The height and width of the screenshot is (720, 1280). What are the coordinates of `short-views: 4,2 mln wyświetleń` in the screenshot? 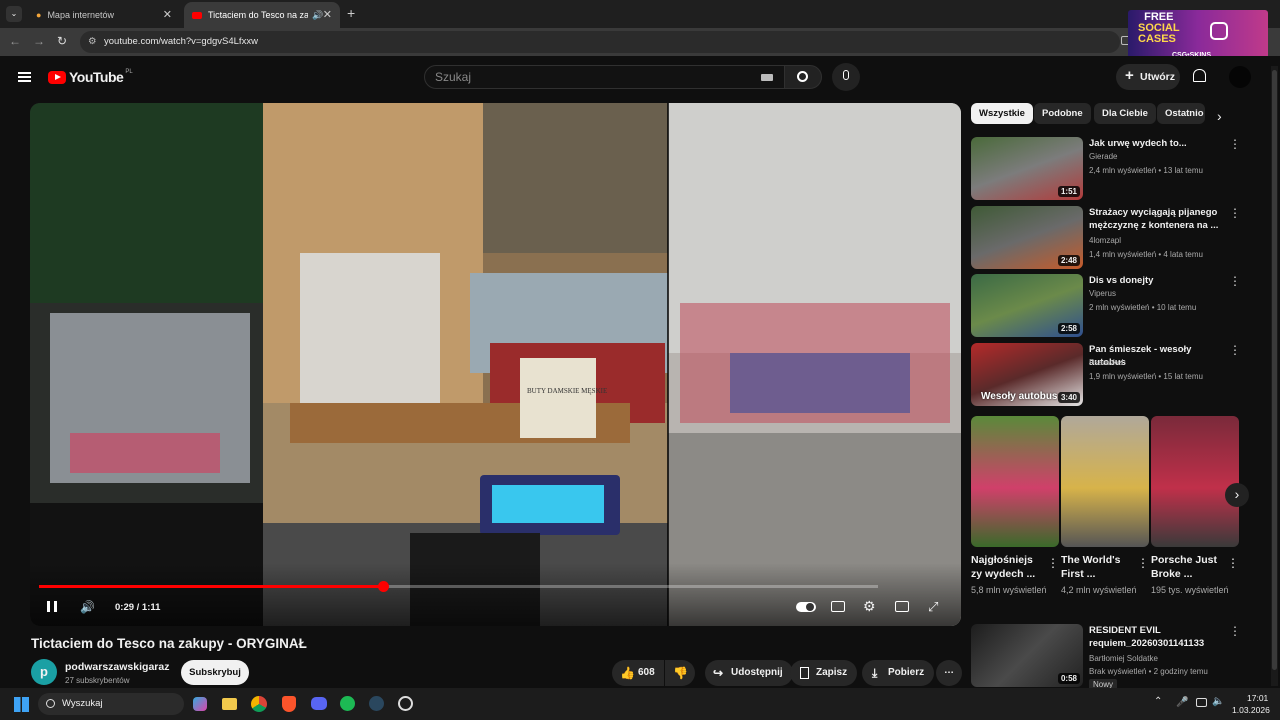 It's located at (1099, 590).